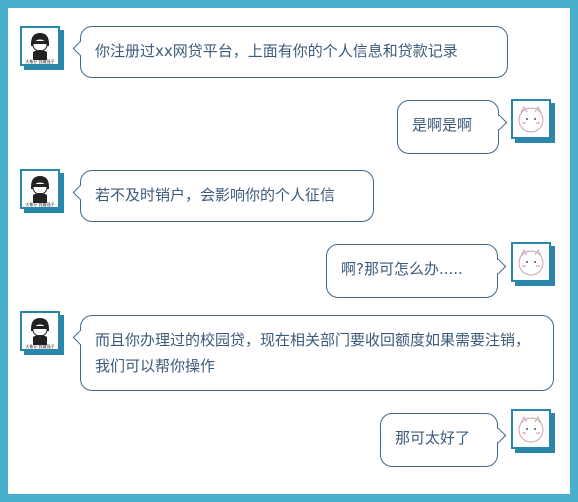  Describe the element at coordinates (448, 127) in the screenshot. I see `message-bubble-outgoing: 是啊是啊` at that location.